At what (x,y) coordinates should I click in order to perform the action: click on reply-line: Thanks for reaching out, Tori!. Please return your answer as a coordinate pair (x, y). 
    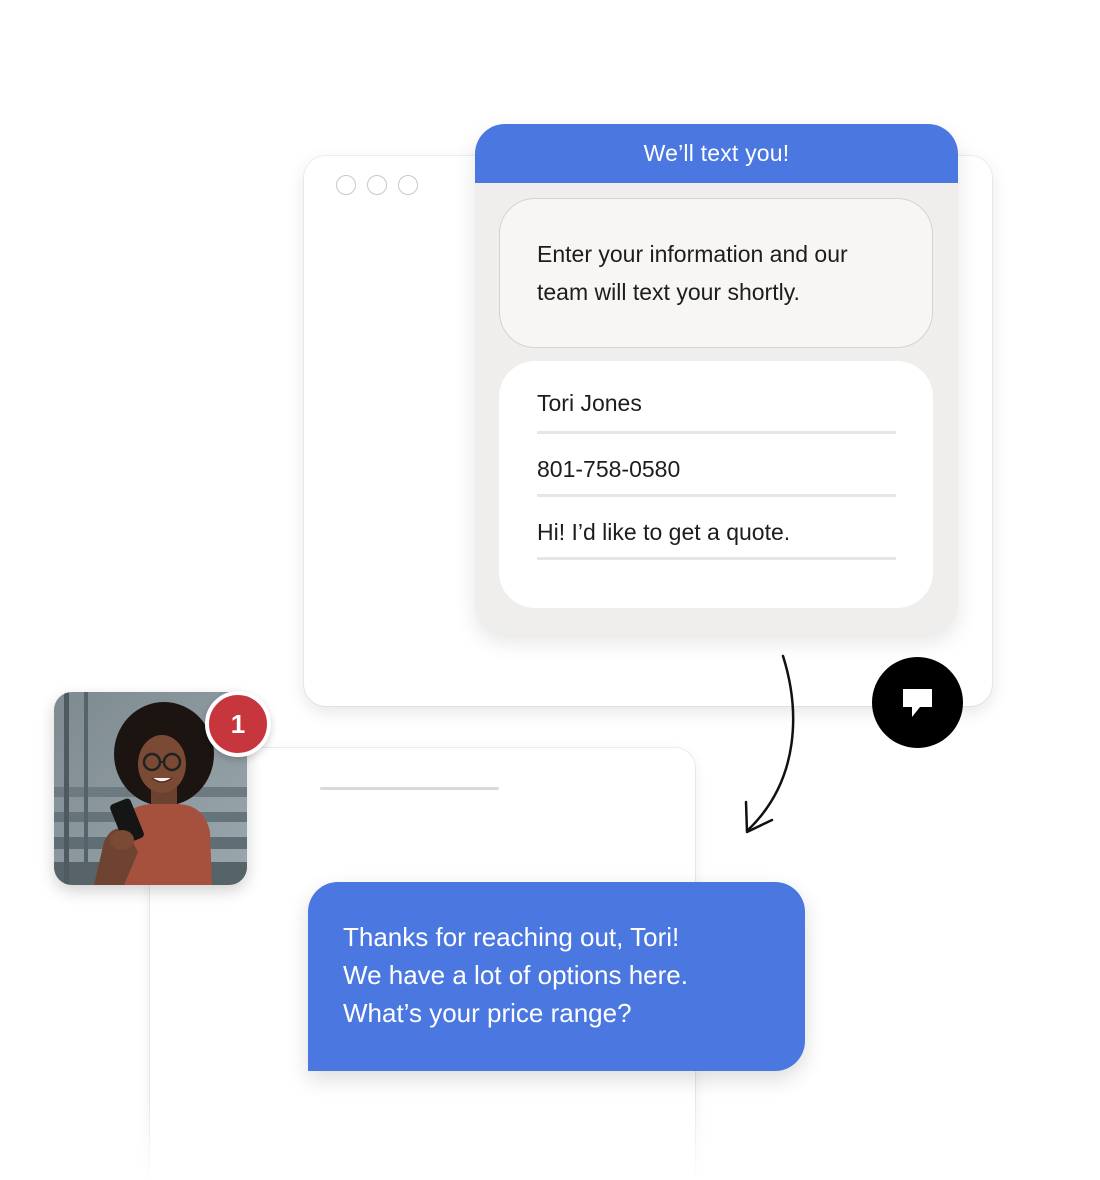
    Looking at the image, I should click on (511, 937).